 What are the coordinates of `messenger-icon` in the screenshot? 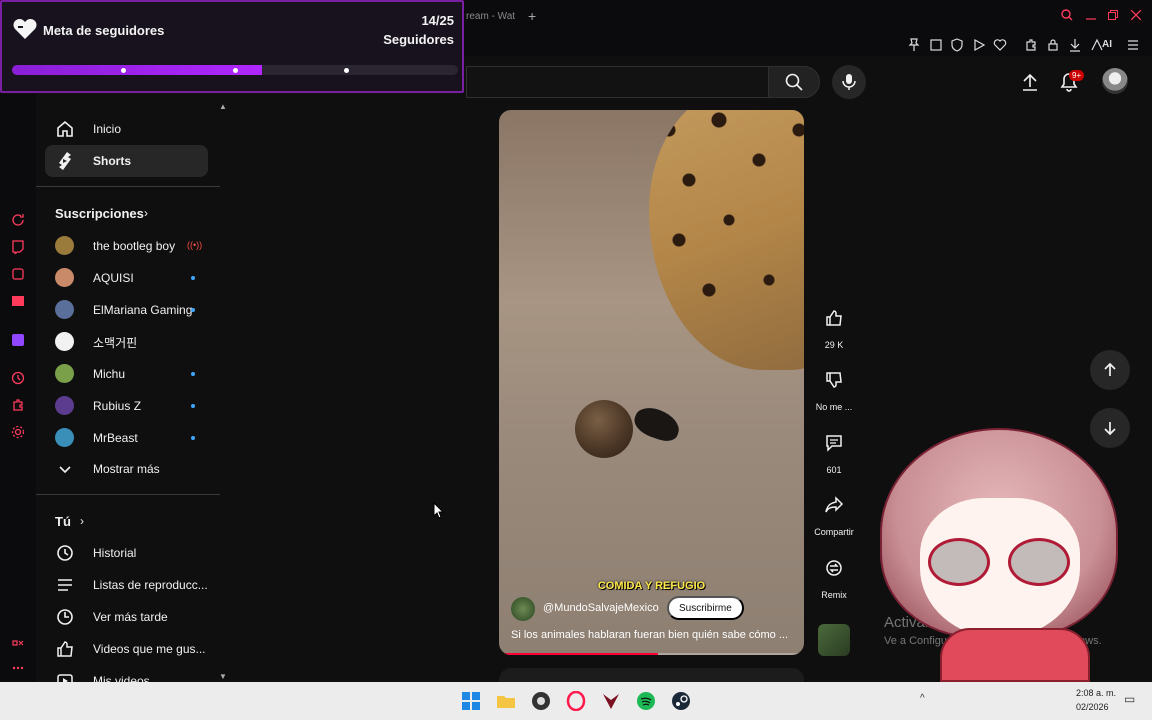 It's located at (18, 274).